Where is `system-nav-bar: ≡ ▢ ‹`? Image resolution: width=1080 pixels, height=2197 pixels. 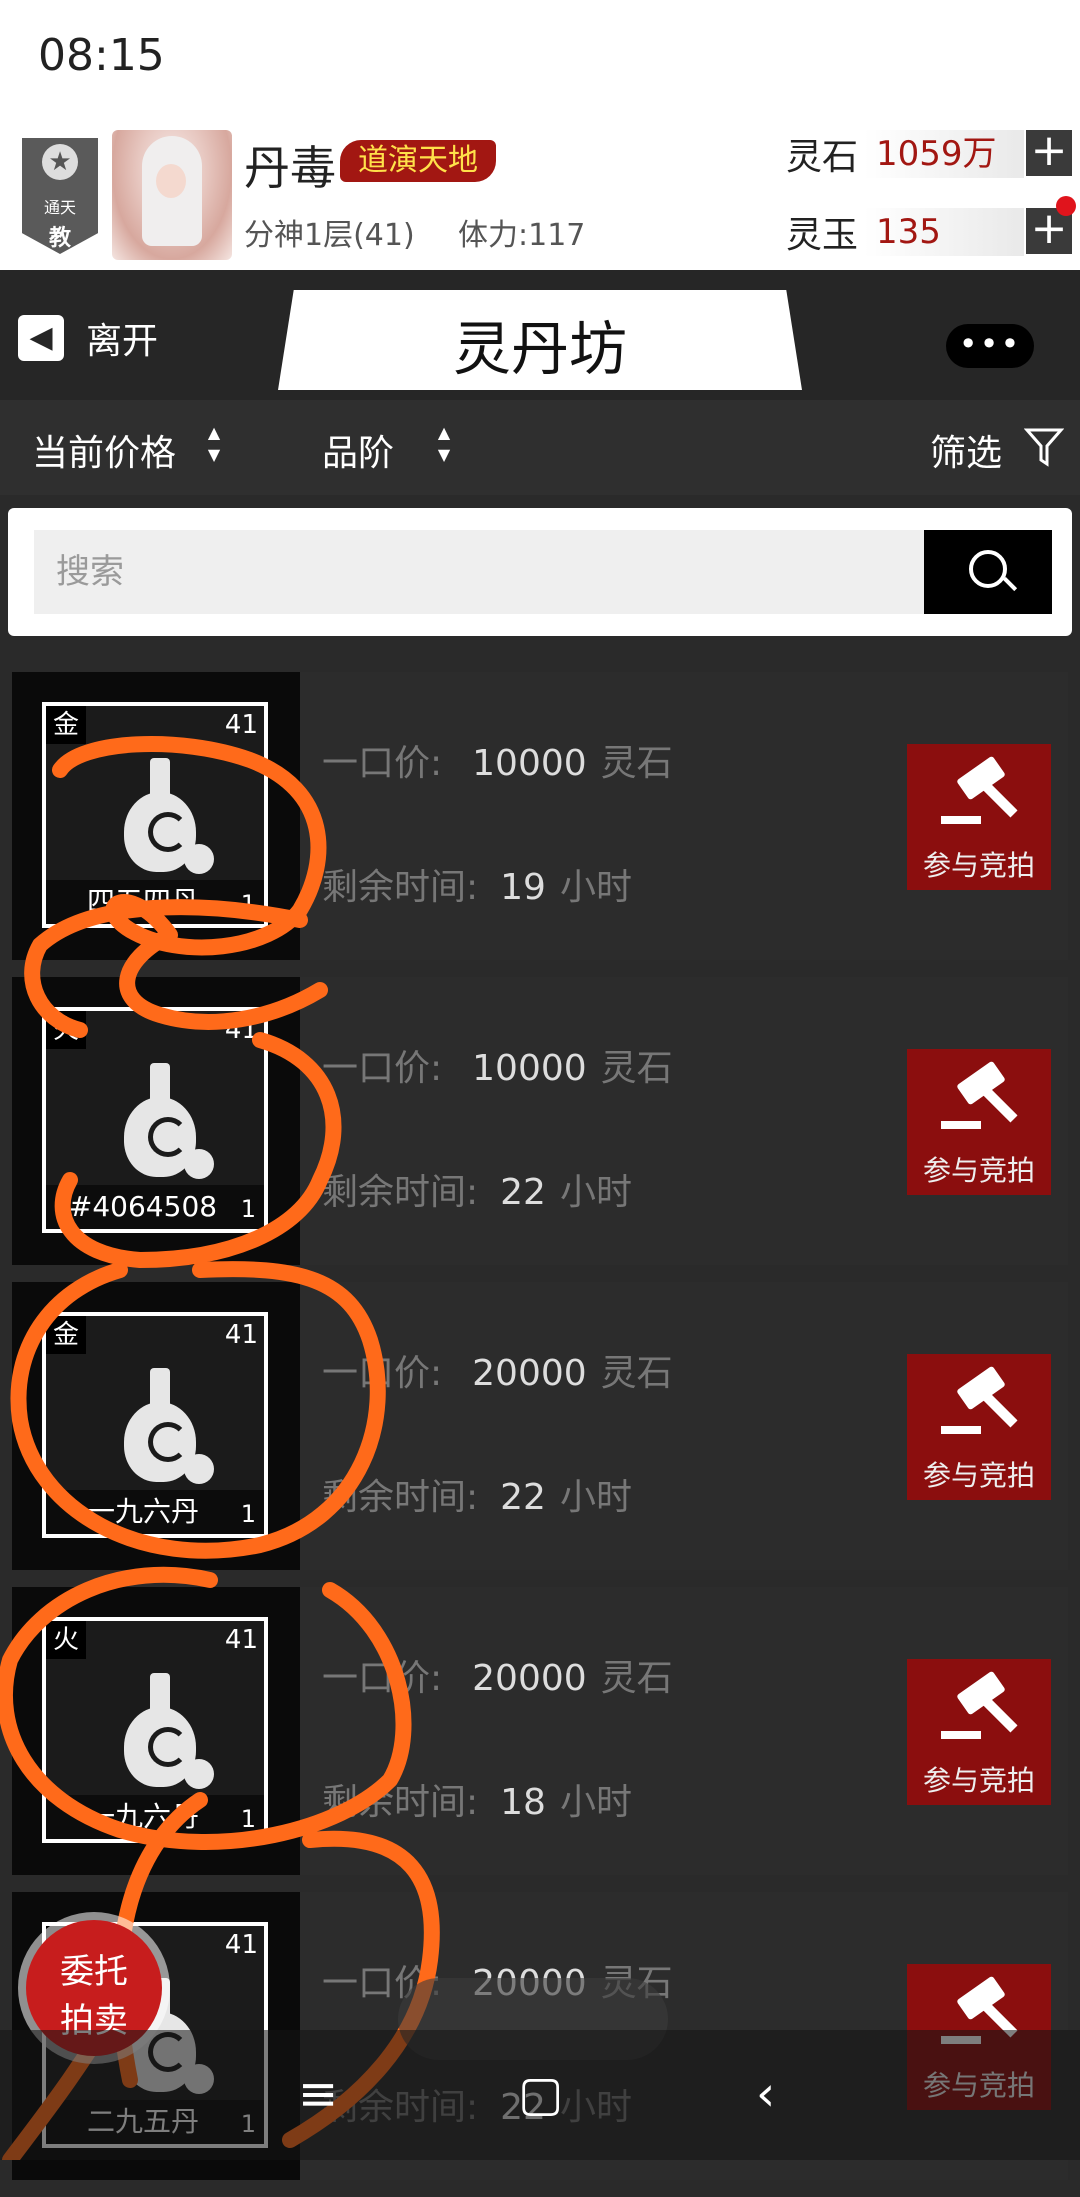 system-nav-bar: ≡ ▢ ‹ is located at coordinates (540, 2095).